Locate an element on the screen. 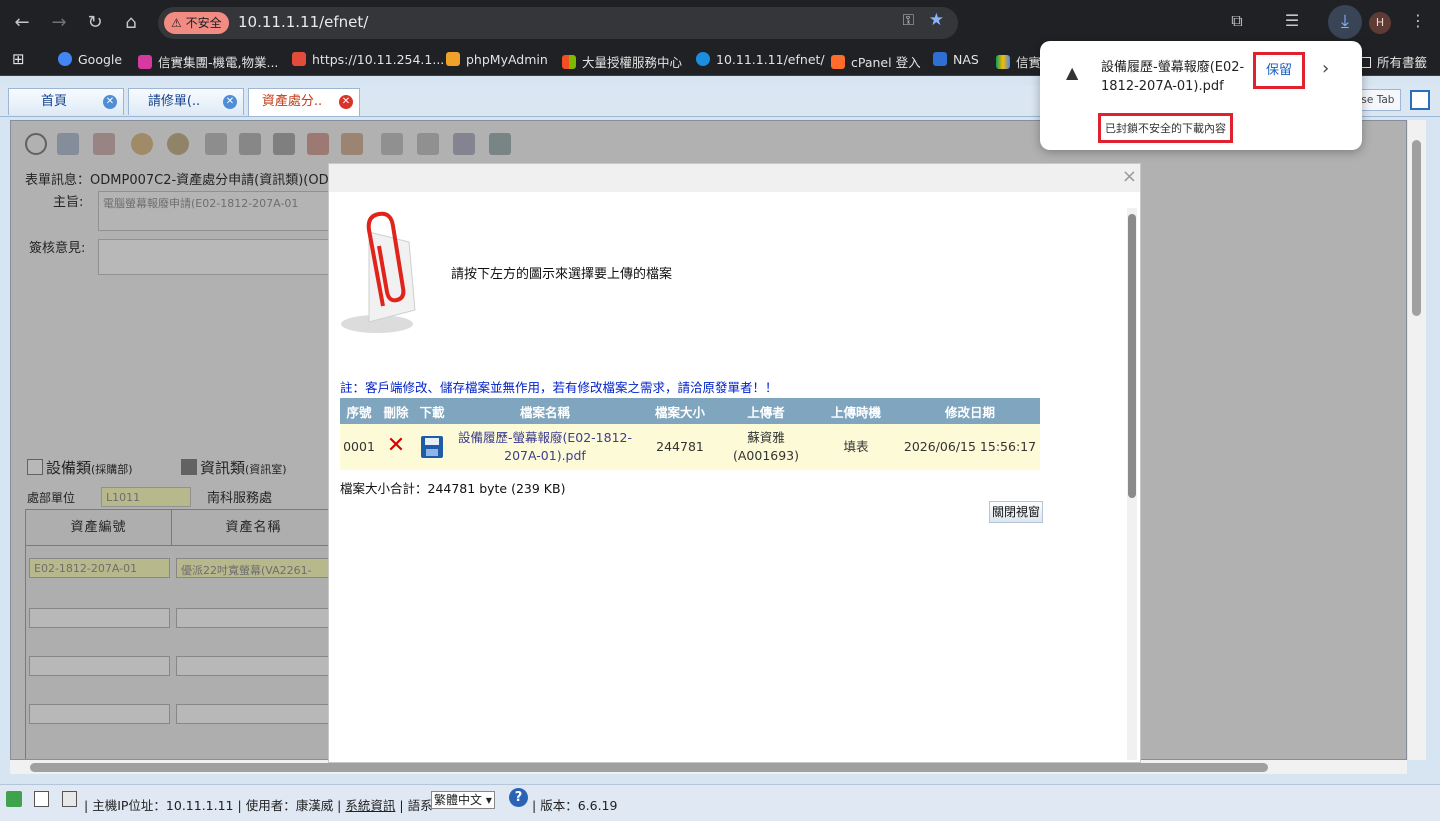 Image resolution: width=1440 pixels, height=821 pixels. size-total: 檔案大小合計：244781 byte (239 KB) is located at coordinates (453, 488).